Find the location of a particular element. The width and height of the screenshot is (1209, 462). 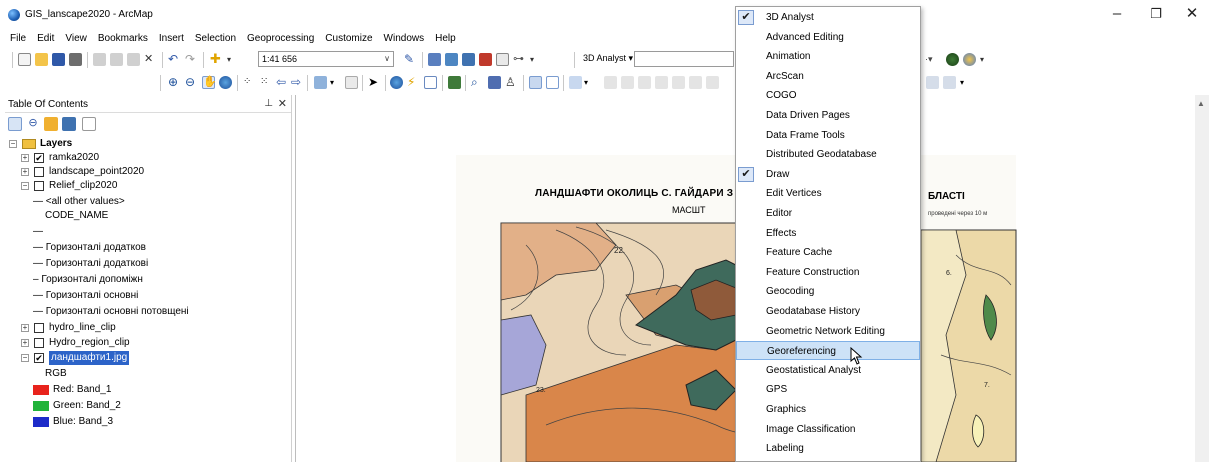

zoom-in-icon: ⊕ is located at coordinates (174, 82).